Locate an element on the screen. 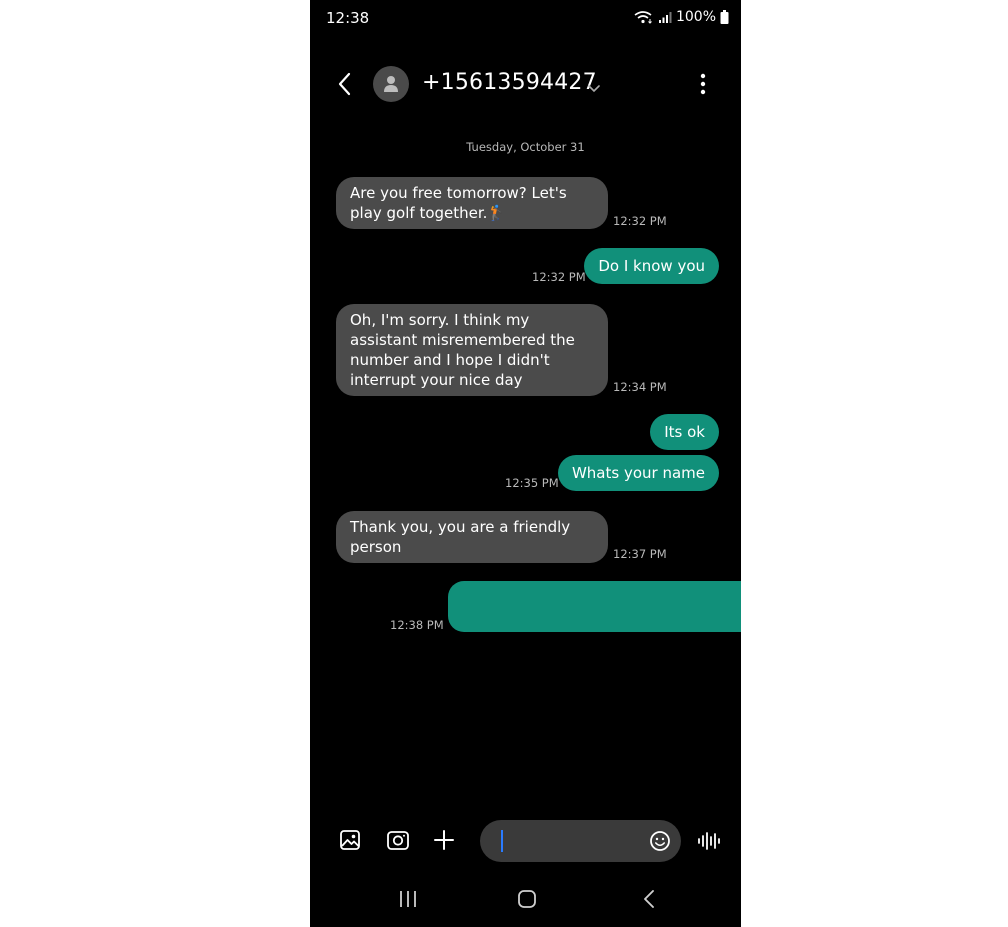  message-text: Thank you, you are a friendly person is located at coordinates (460, 537).